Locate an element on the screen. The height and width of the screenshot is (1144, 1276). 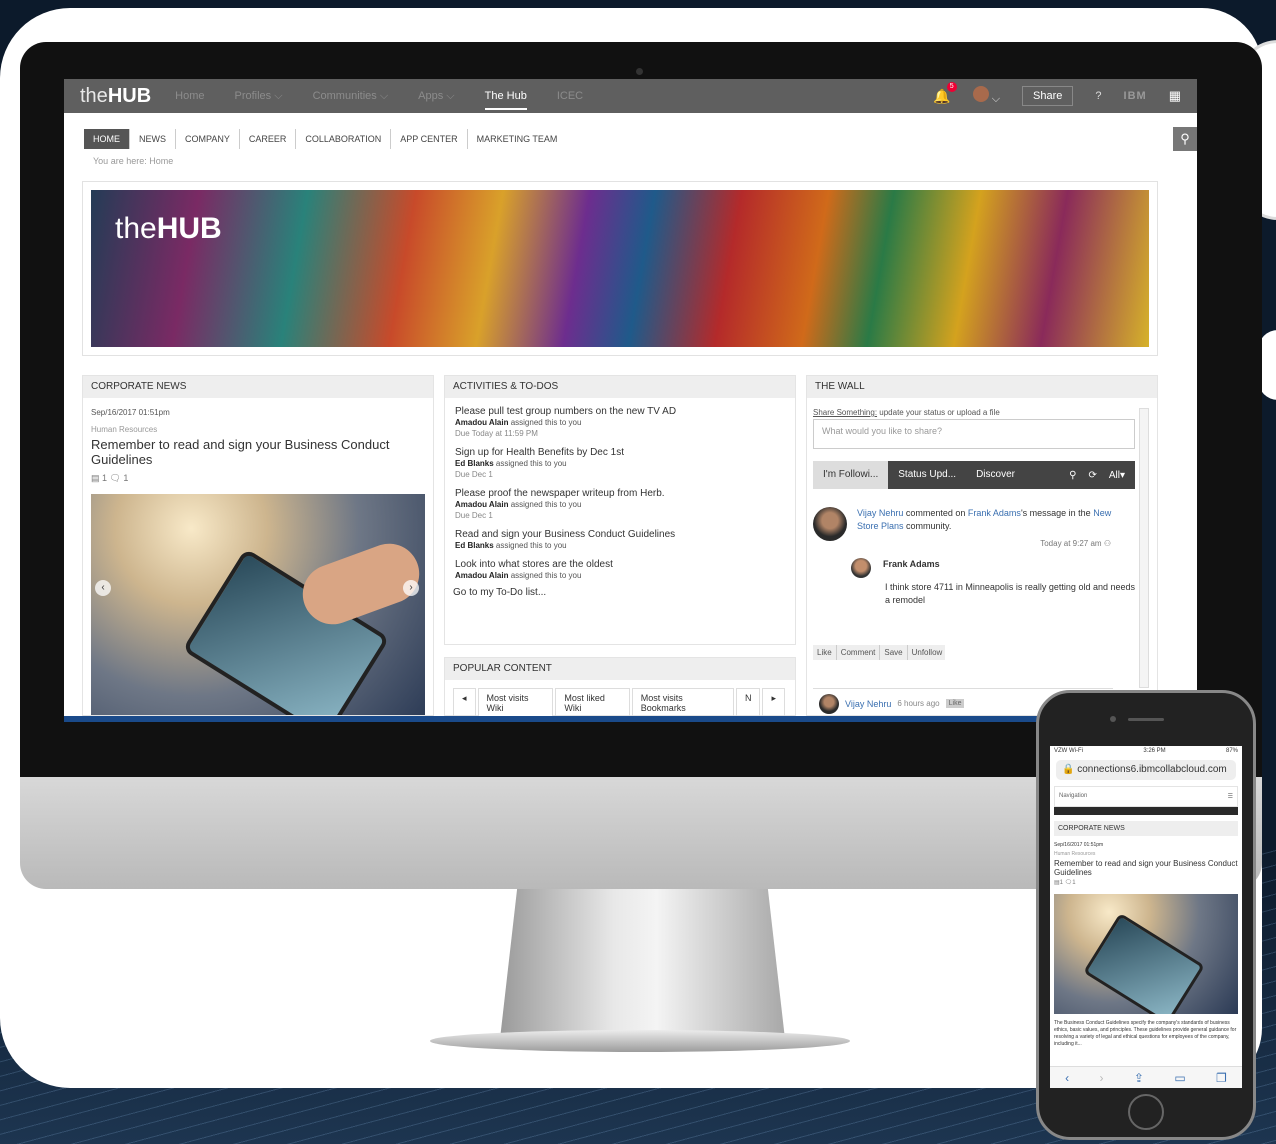
post-verb: commented on is located at coordinates (935, 513).